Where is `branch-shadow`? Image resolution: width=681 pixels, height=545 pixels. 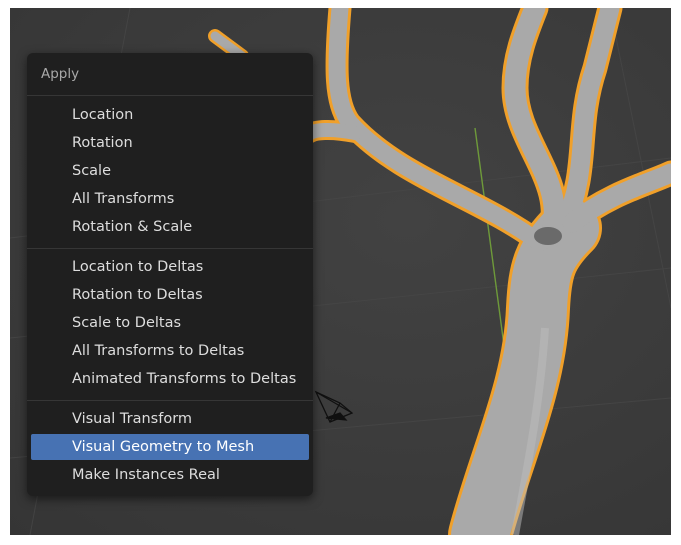
branch-shadow is located at coordinates (548, 236).